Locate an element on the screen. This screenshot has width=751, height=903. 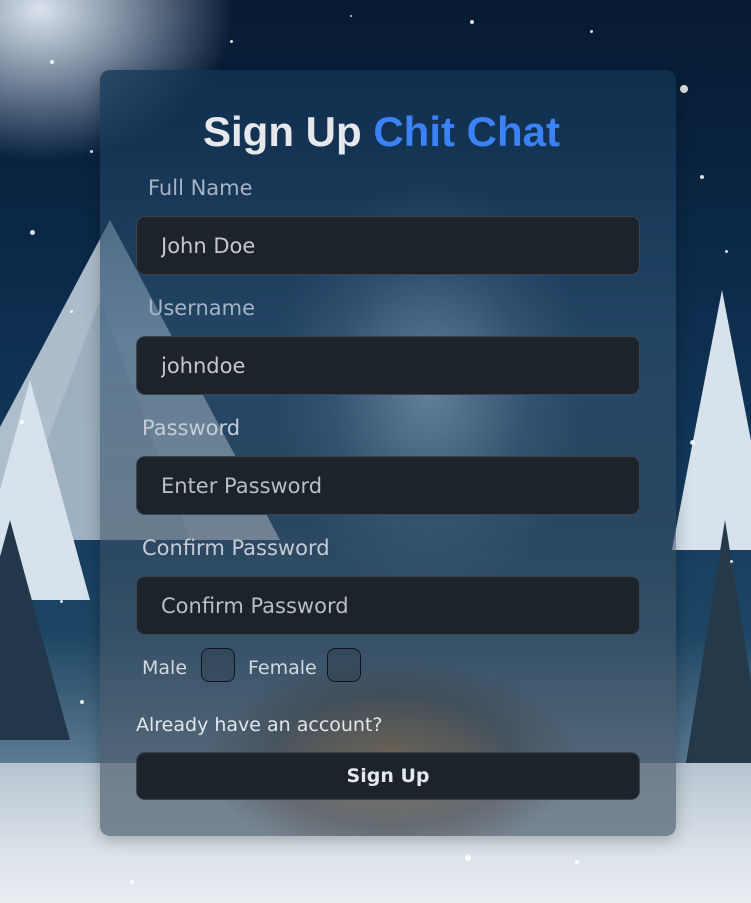
background-tree-right-dark is located at coordinates (715, 660).